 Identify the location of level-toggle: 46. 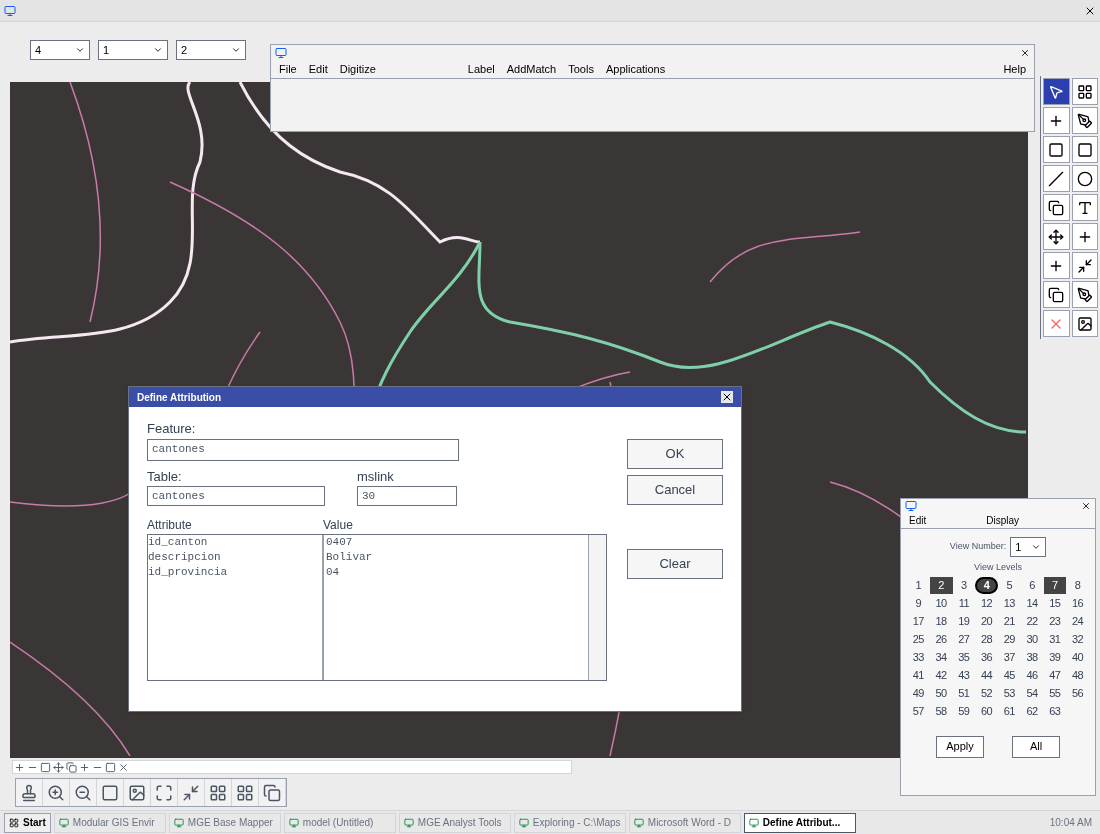
(1032, 675).